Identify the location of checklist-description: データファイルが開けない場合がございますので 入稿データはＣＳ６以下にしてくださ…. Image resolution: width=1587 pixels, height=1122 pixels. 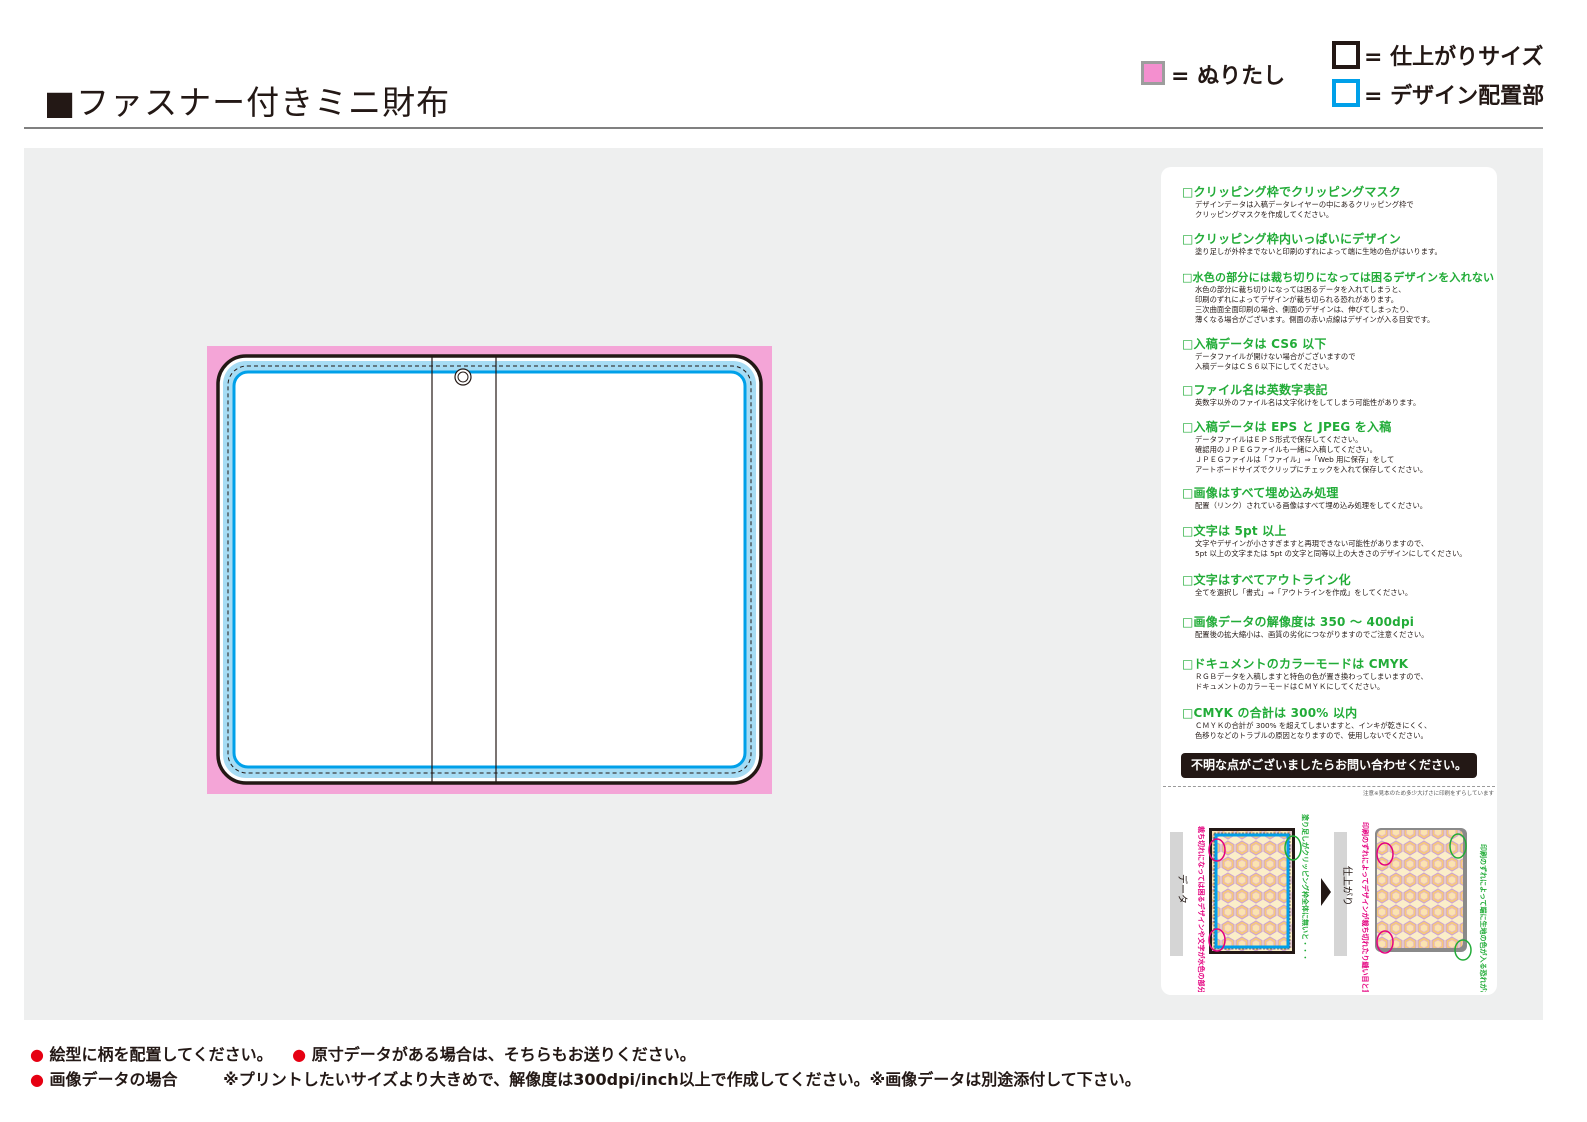
(1275, 361).